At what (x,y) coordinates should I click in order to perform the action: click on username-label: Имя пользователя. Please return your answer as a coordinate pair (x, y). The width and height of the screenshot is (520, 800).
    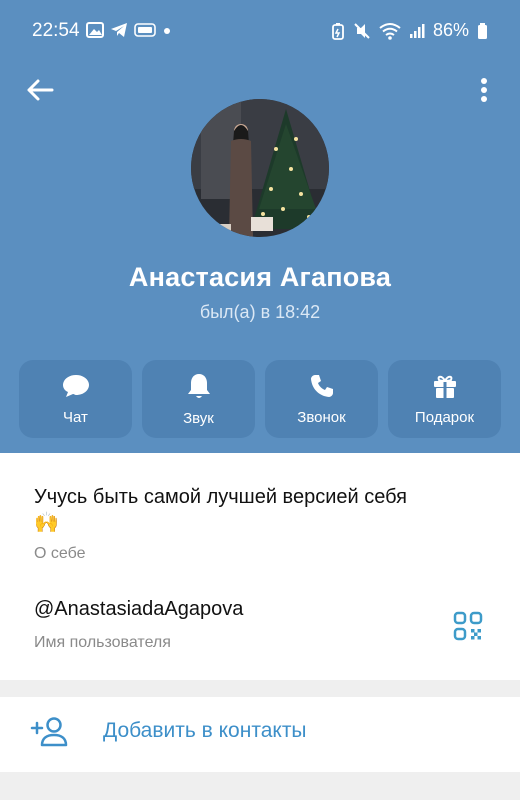
    Looking at the image, I should click on (102, 642).